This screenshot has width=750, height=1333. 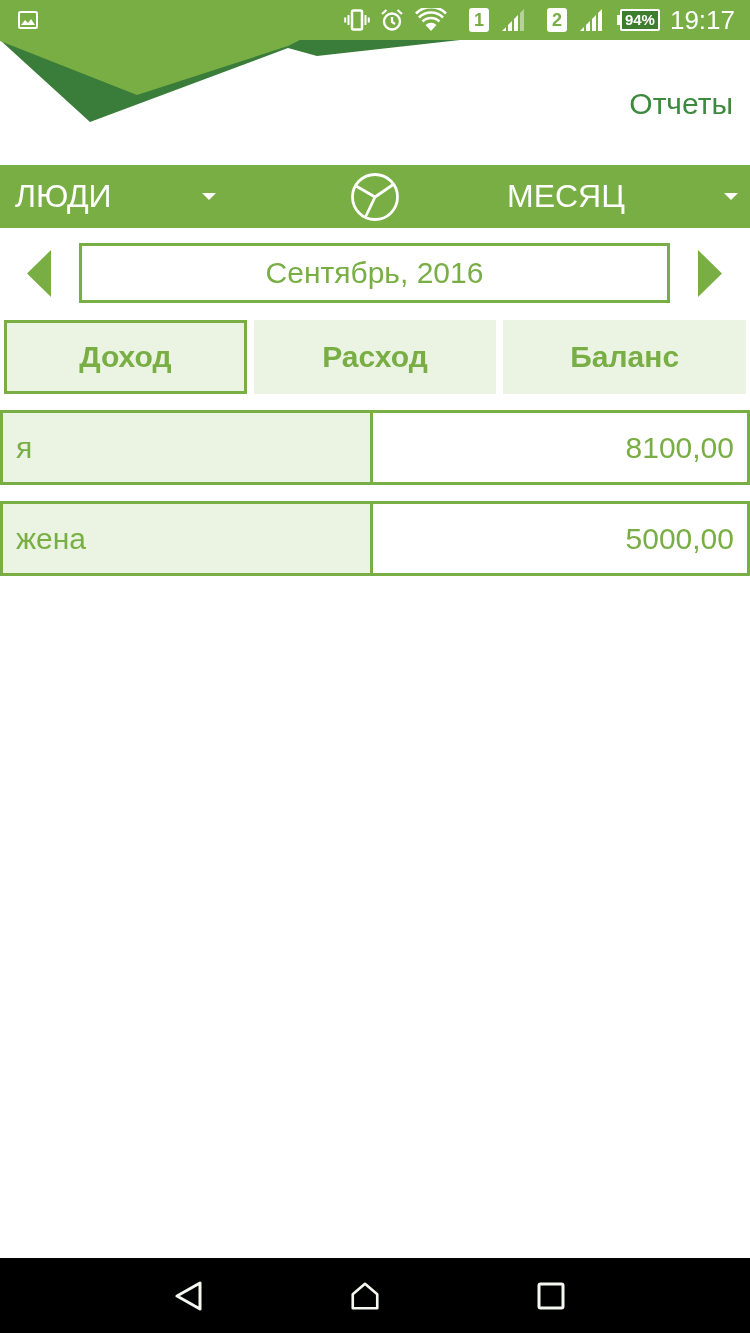 I want to click on back-button, so click(x=189, y=1295).